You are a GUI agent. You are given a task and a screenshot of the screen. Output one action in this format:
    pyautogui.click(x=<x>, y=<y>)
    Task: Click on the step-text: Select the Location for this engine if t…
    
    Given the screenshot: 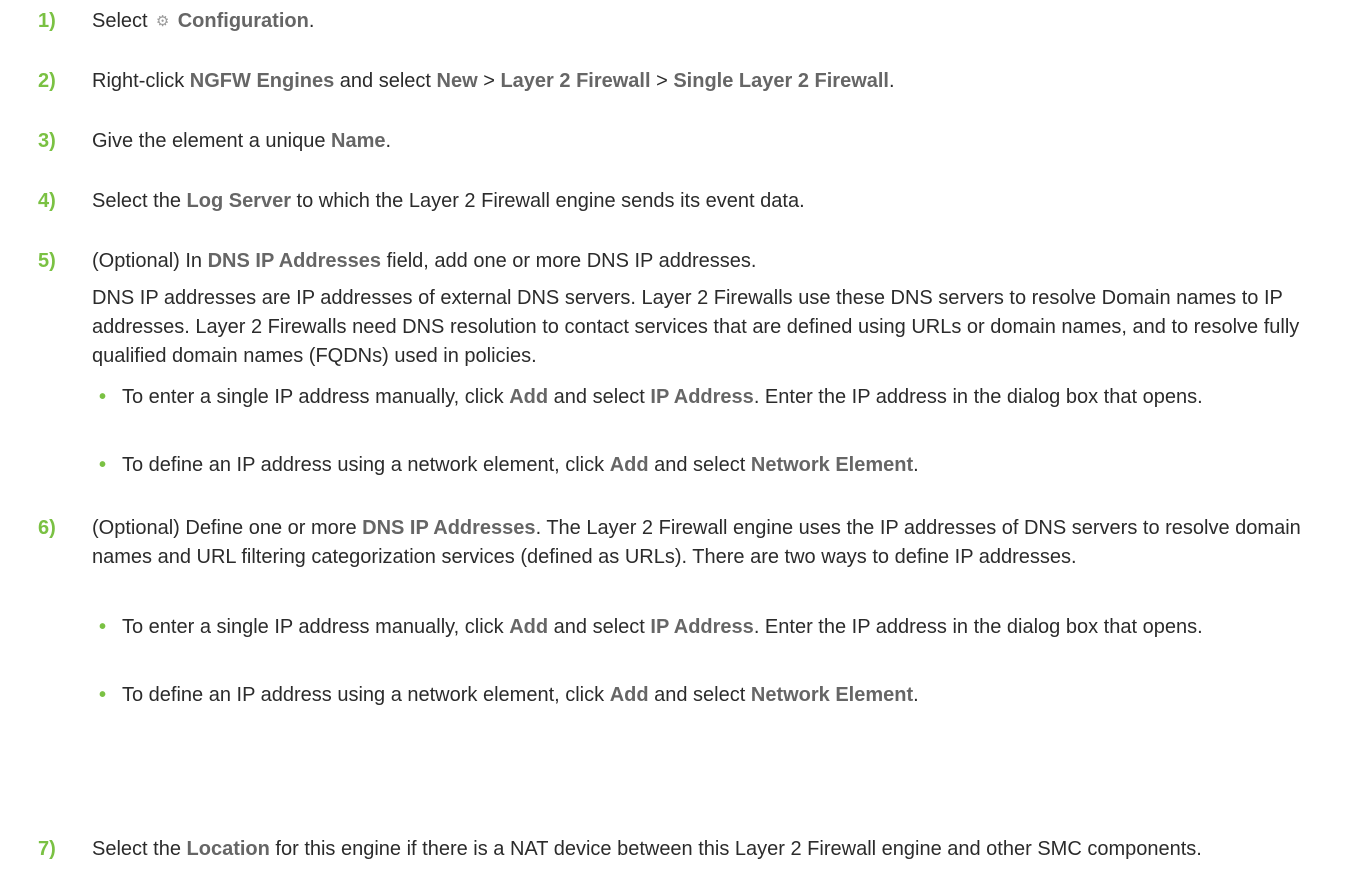 What is the action you would take?
    pyautogui.click(x=647, y=849)
    